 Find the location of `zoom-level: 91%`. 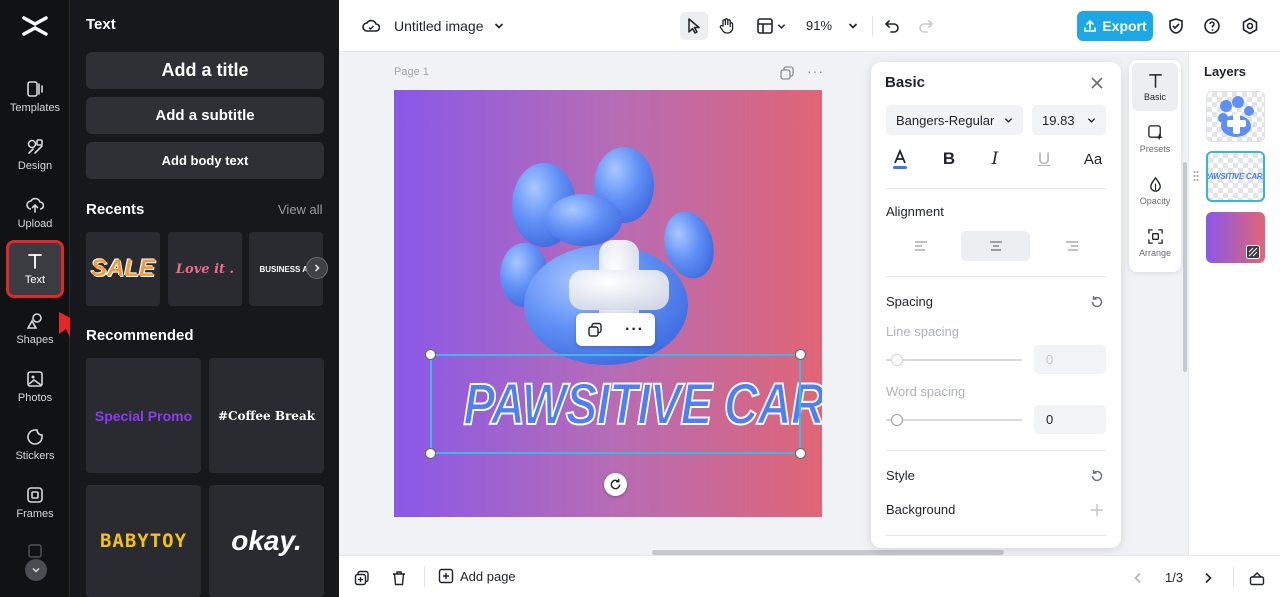

zoom-level: 91% is located at coordinates (819, 25).